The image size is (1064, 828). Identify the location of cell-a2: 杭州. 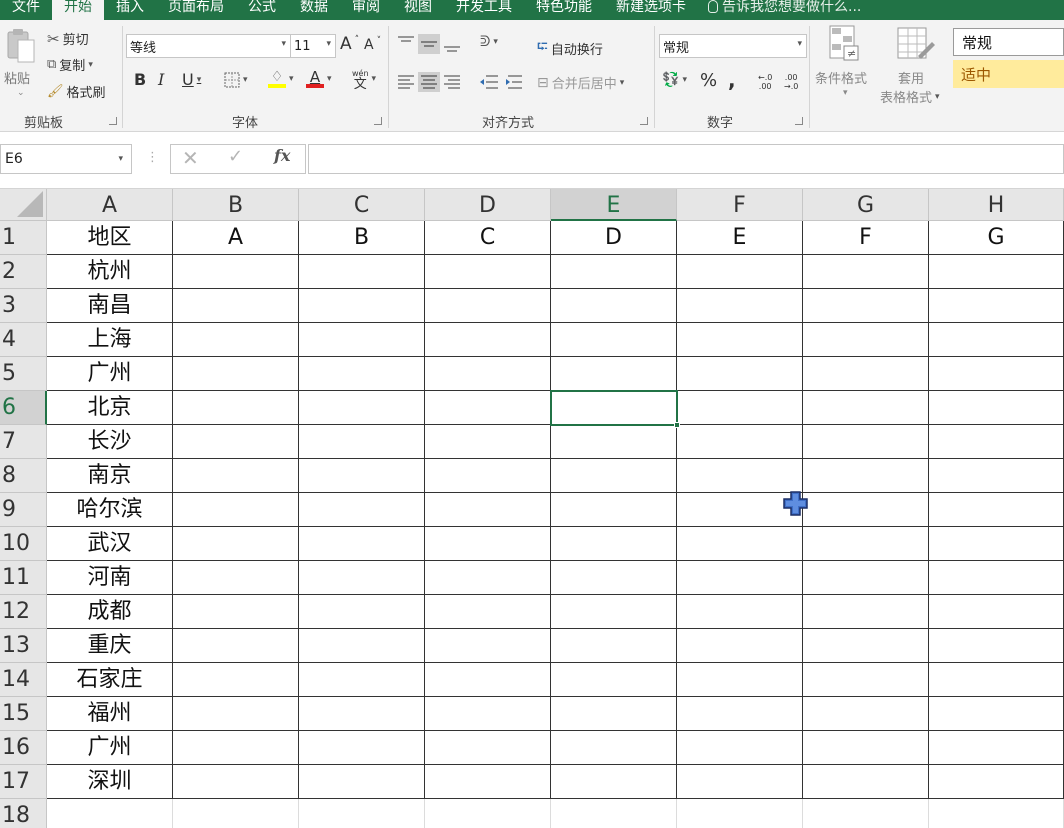
(110, 272).